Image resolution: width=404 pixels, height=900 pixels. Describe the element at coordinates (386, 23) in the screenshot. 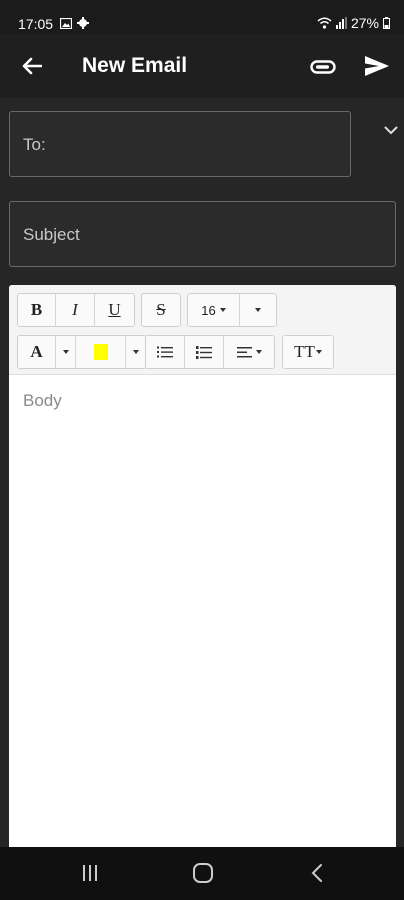

I see `battery-icon` at that location.